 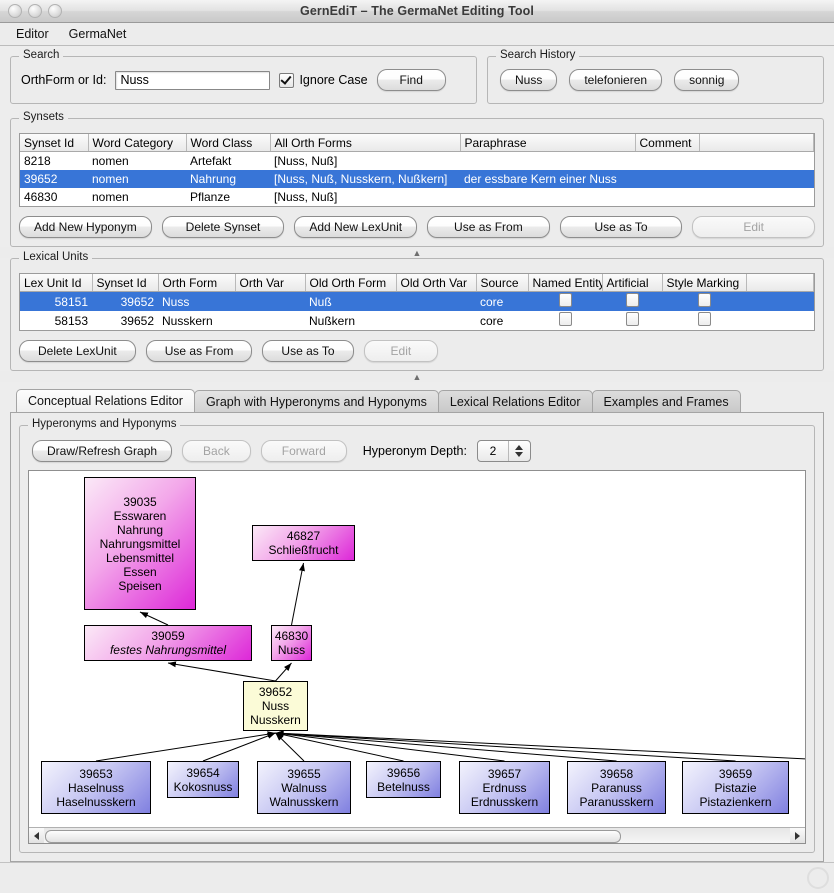 I want to click on lexunits-col-6: Source, so click(x=502, y=283).